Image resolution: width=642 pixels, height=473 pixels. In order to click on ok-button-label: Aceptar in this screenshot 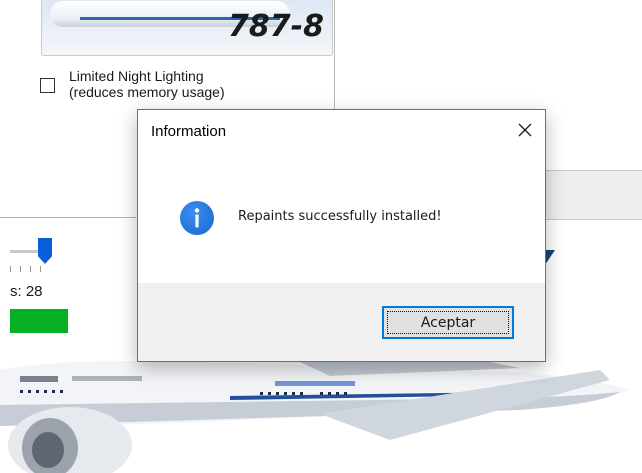, I will do `click(448, 322)`.